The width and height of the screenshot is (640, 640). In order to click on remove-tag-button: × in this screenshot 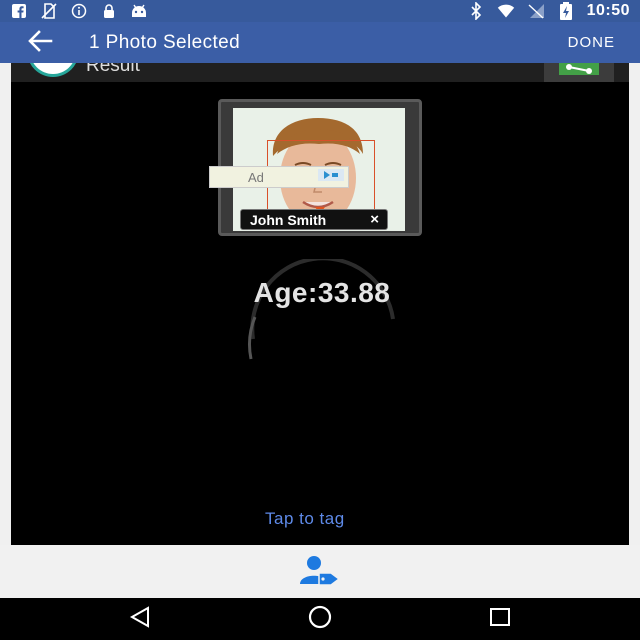, I will do `click(374, 219)`.